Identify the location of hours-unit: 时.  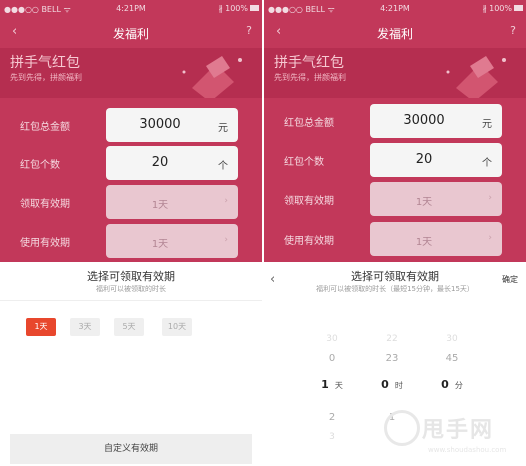
(398, 385).